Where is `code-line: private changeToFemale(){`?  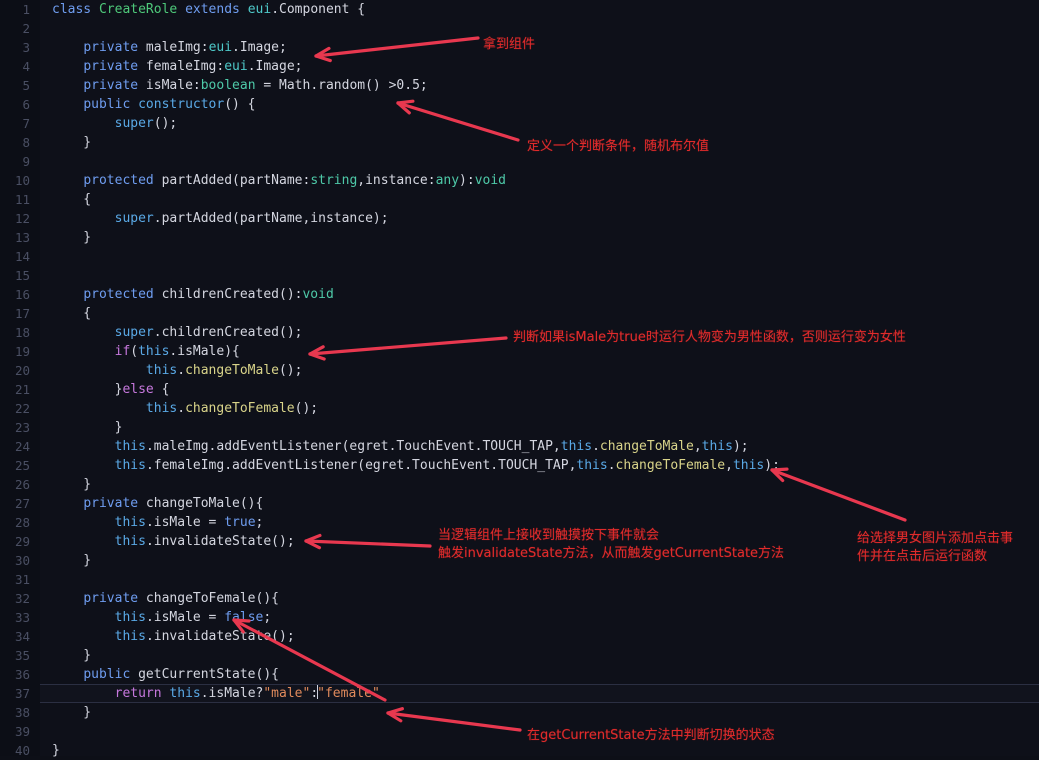 code-line: private changeToFemale(){ is located at coordinates (539, 598).